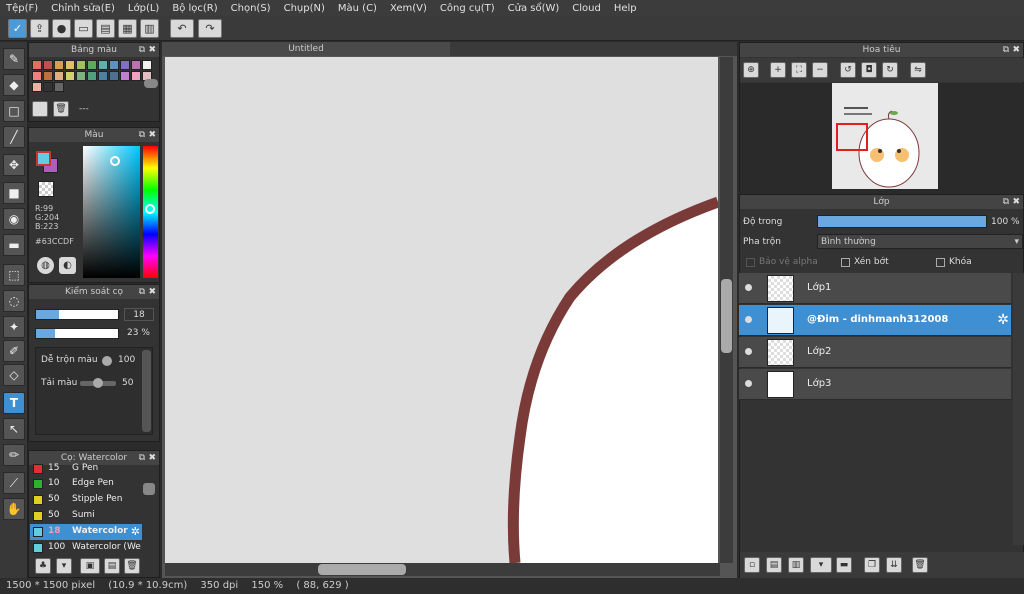 Image resolution: width=1024 pixels, height=594 pixels. I want to click on text-tool-icon: T, so click(14, 403).